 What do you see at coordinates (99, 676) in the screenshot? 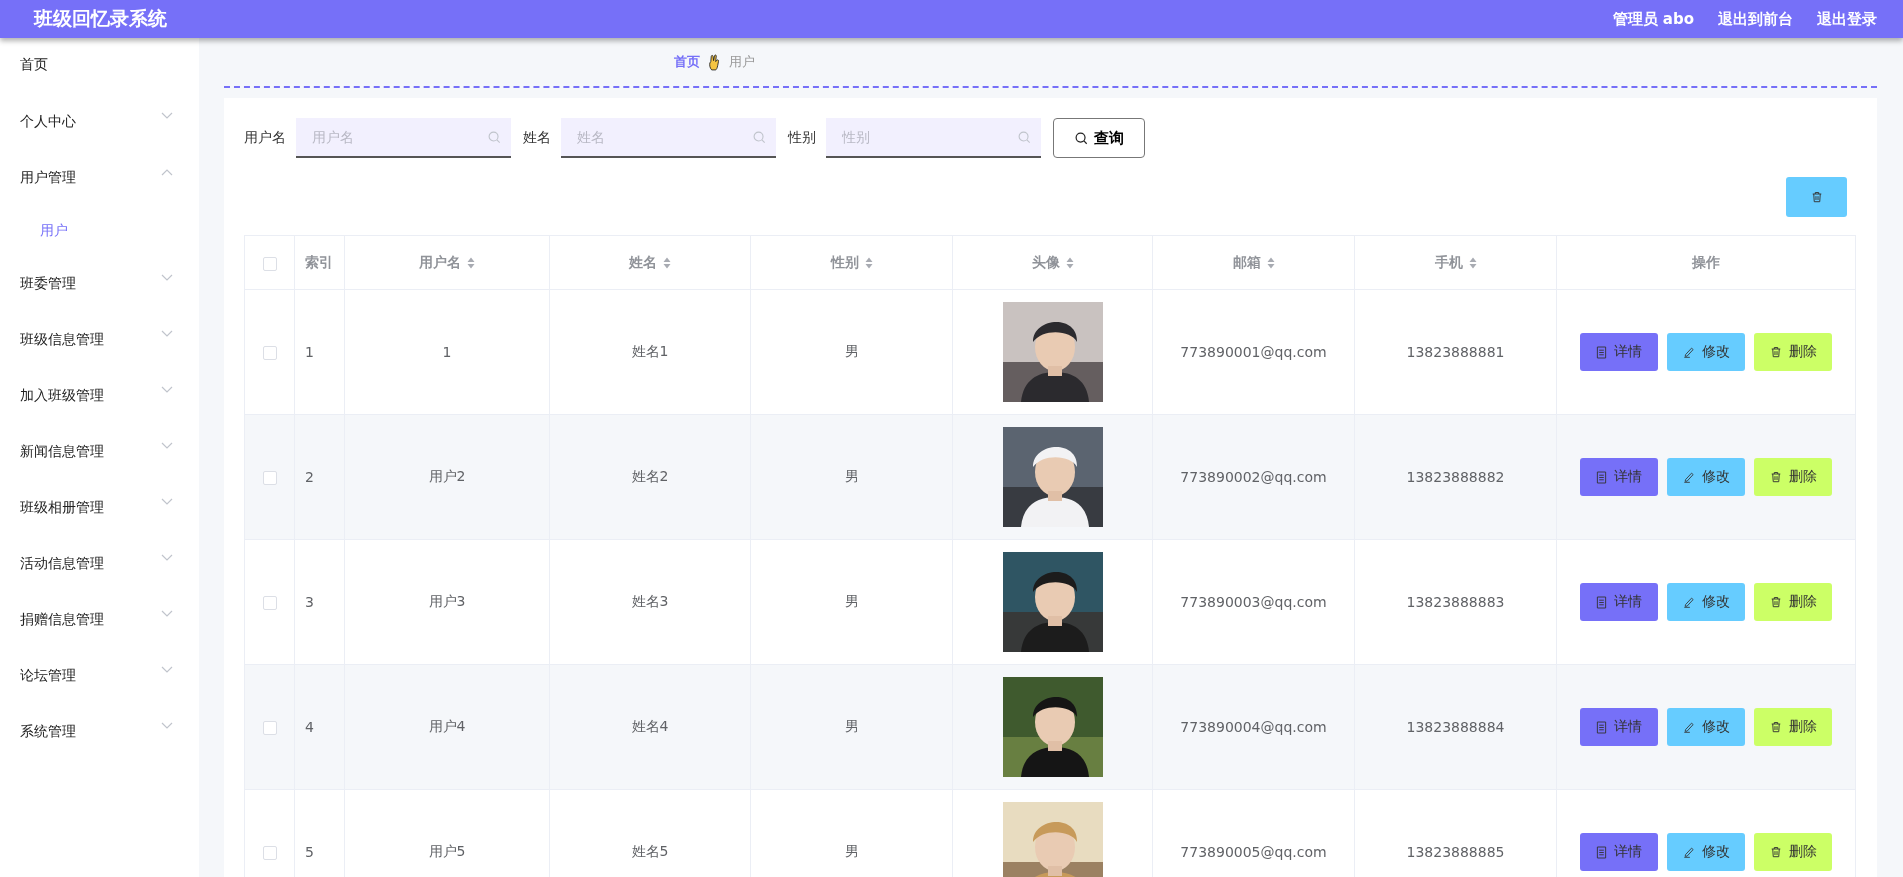
I see `menu-item: 论坛管理` at bounding box center [99, 676].